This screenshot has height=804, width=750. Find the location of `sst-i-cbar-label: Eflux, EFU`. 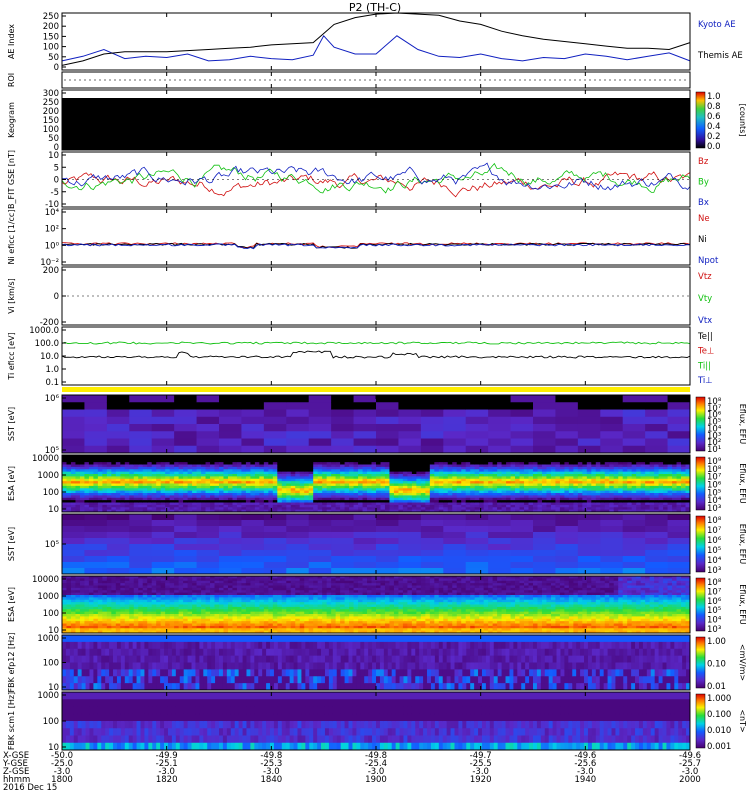

sst-i-cbar-label: Eflux, EFU is located at coordinates (742, 544).